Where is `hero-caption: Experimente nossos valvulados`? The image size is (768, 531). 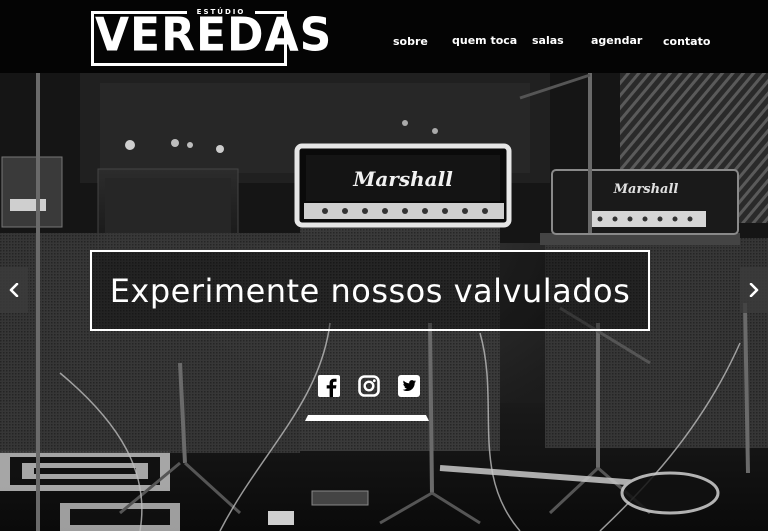 hero-caption: Experimente nossos valvulados is located at coordinates (370, 290).